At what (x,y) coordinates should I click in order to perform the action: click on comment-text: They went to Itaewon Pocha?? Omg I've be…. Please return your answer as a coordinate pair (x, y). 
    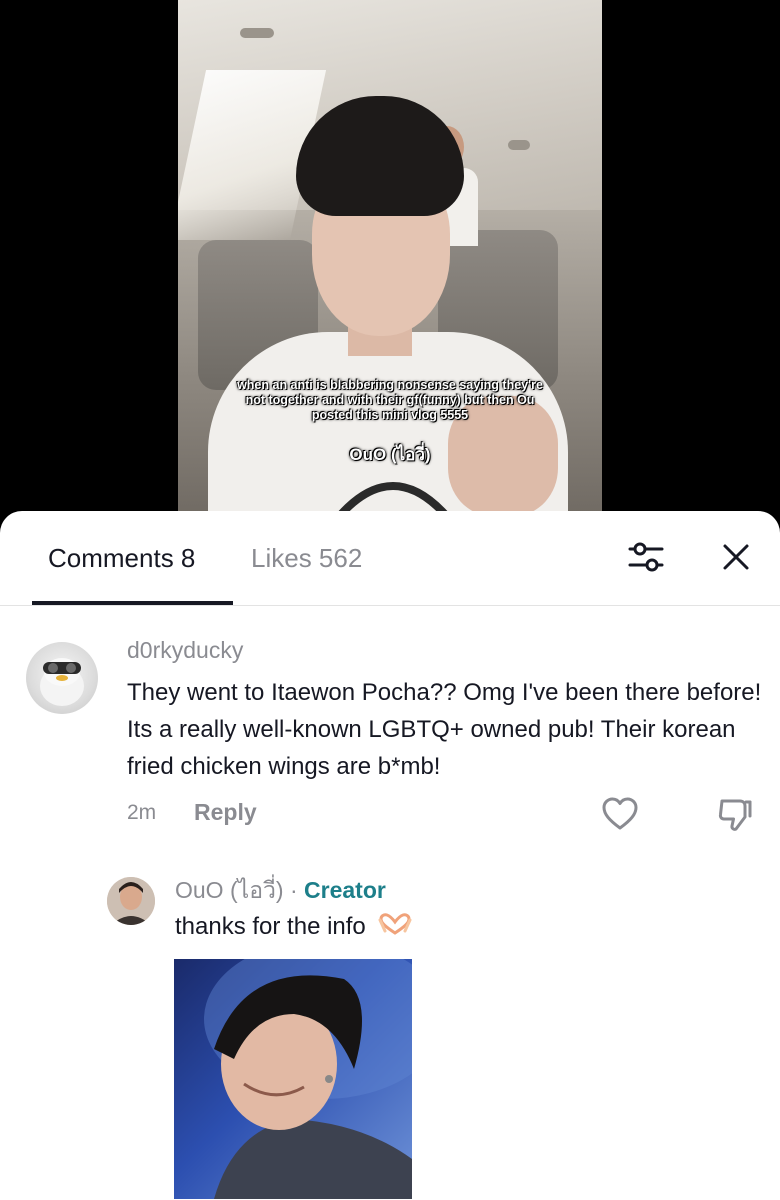
    Looking at the image, I should click on (444, 729).